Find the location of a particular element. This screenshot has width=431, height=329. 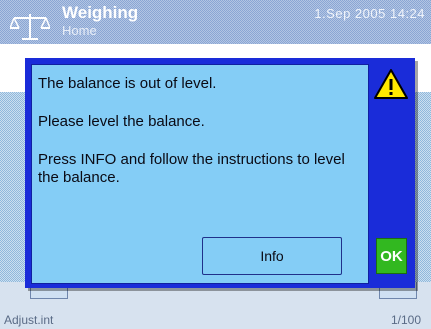

ok-button: OK is located at coordinates (391, 256).